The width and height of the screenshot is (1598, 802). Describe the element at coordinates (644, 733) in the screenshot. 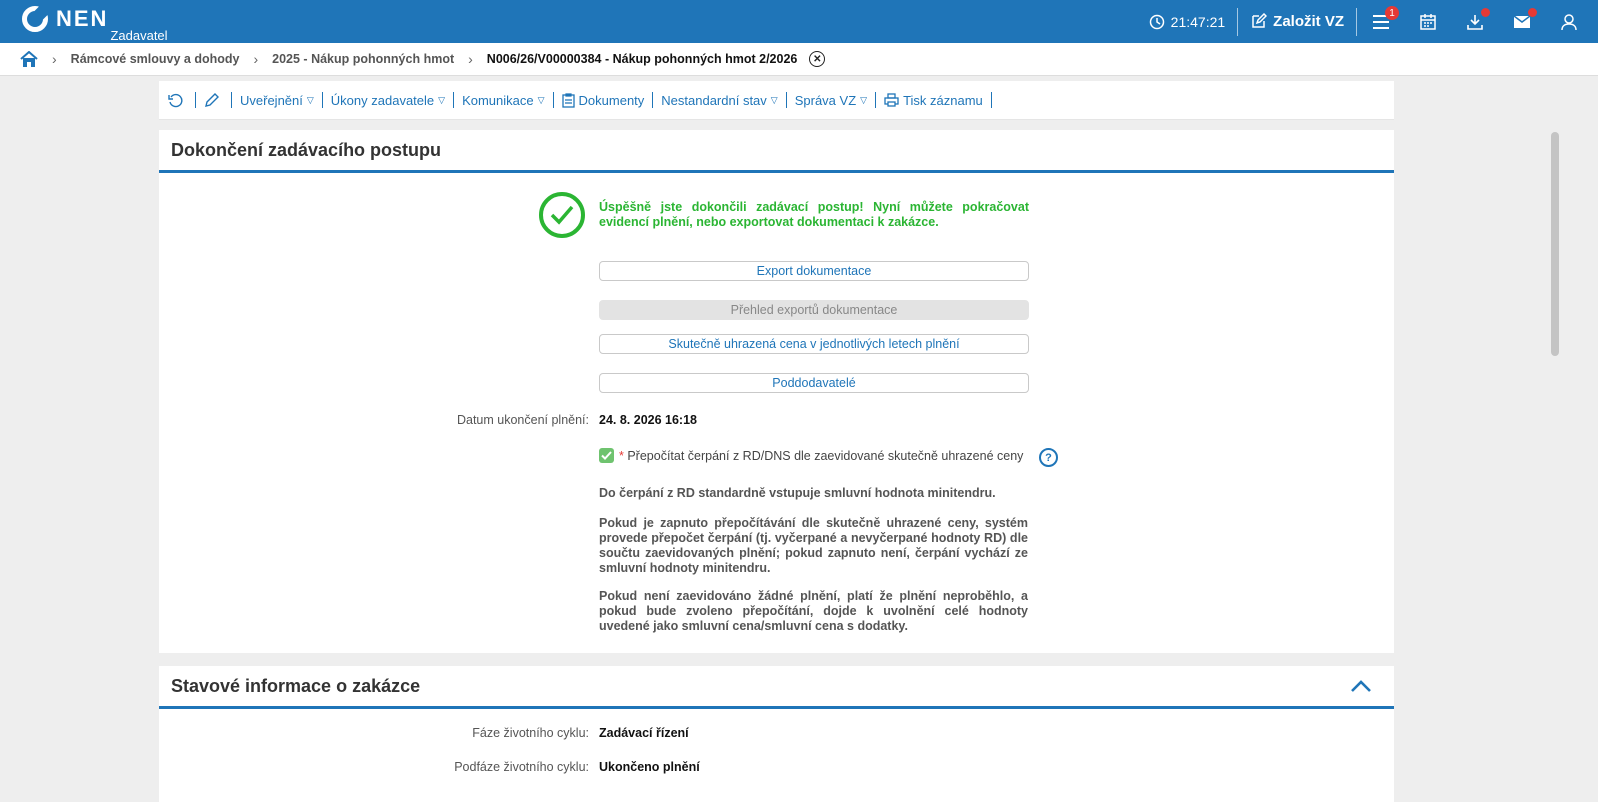

I see `lifecycle-phase-value: Zadávací řízení` at that location.